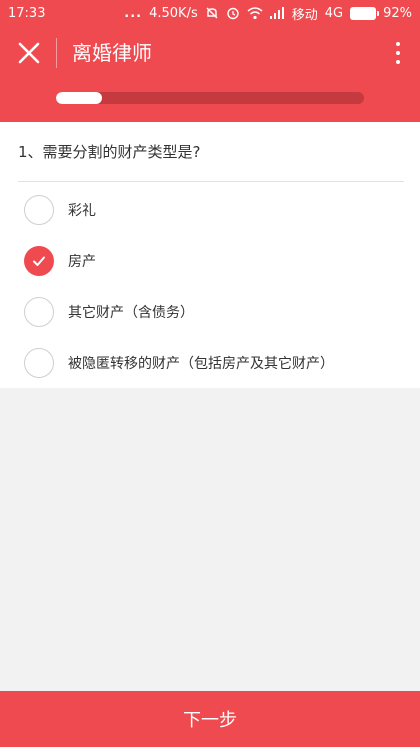 The image size is (420, 747). What do you see at coordinates (255, 13) in the screenshot?
I see `wifi-icon` at bounding box center [255, 13].